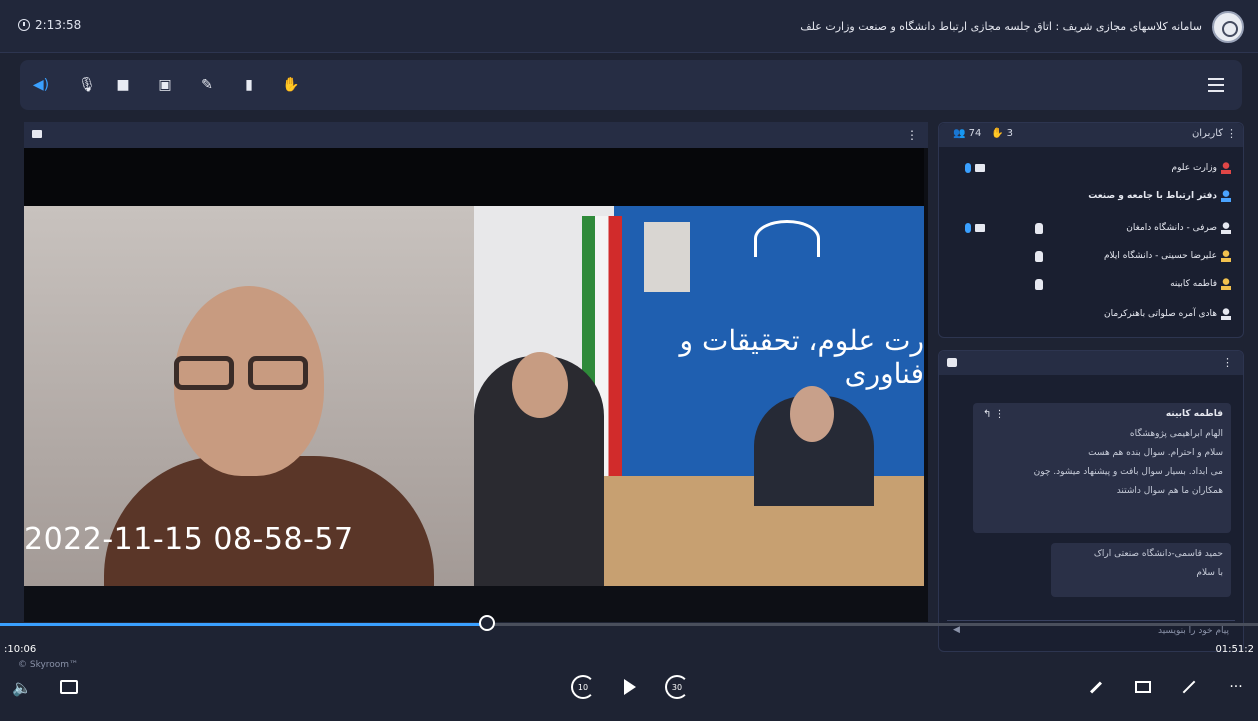 The image size is (1258, 721). Describe the element at coordinates (1002, 133) in the screenshot. I see `raised-hands-count: ✋ 3` at that location.